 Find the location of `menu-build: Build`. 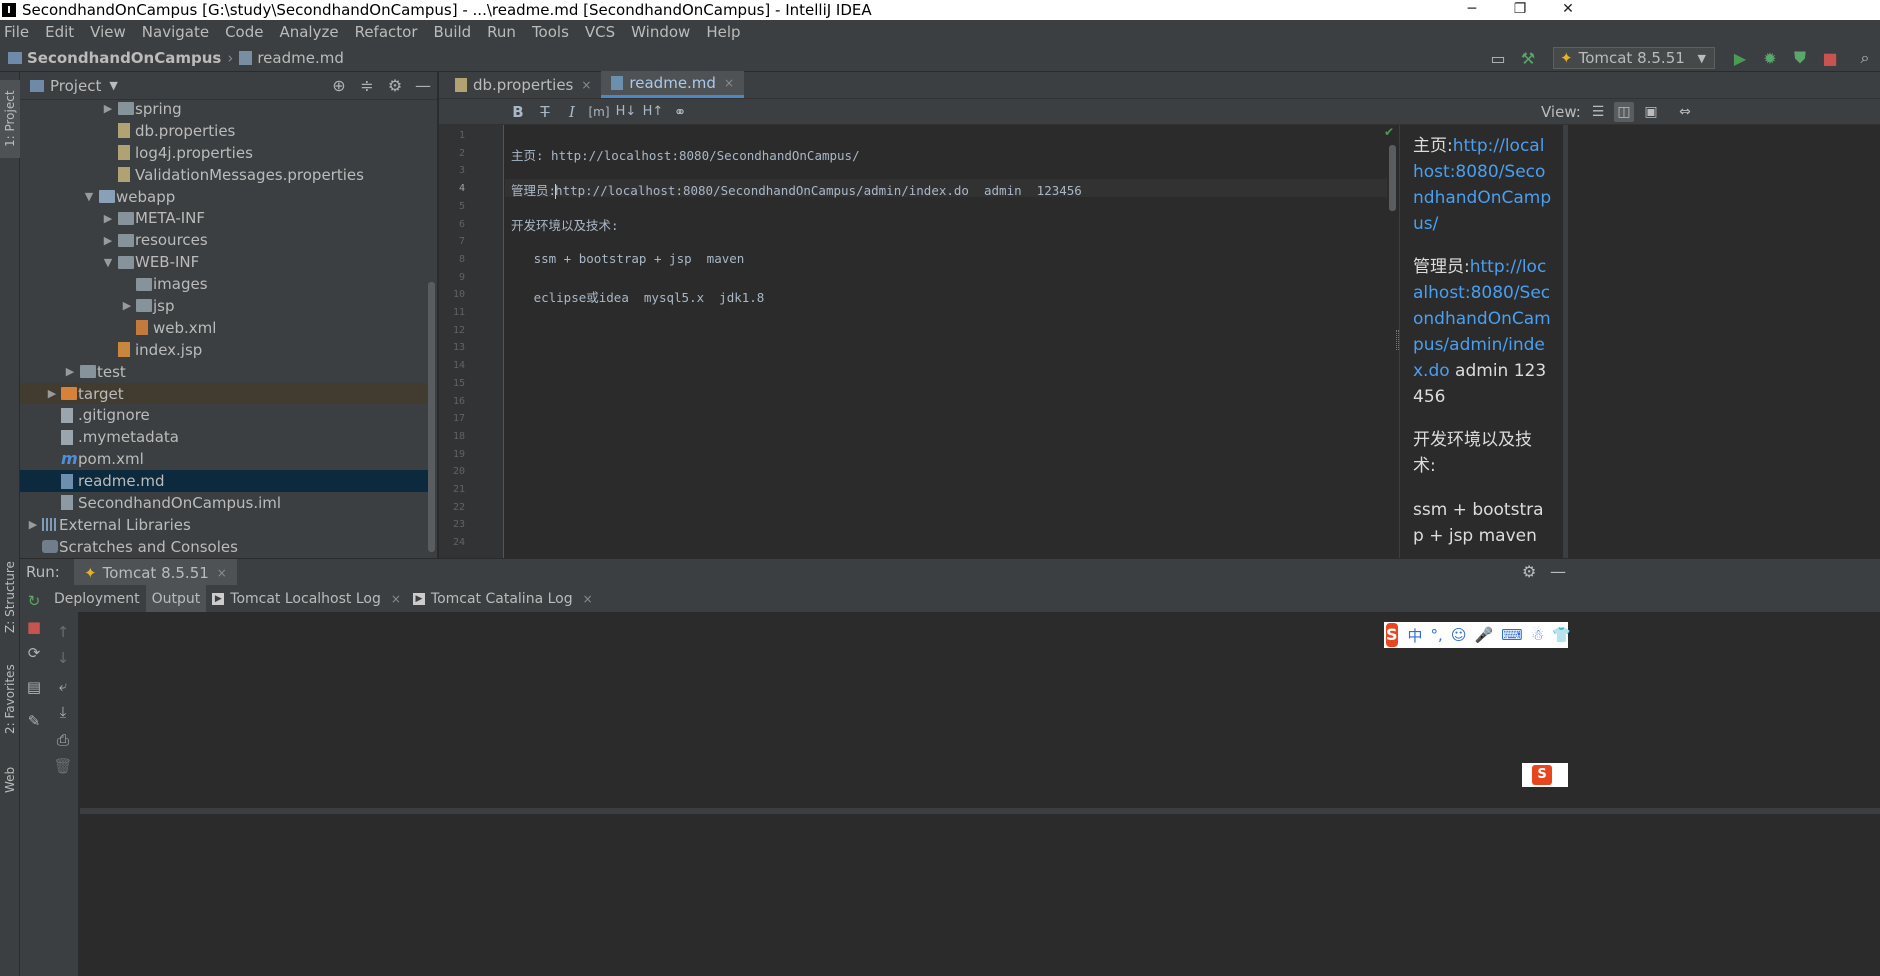

menu-build: Build is located at coordinates (453, 32).